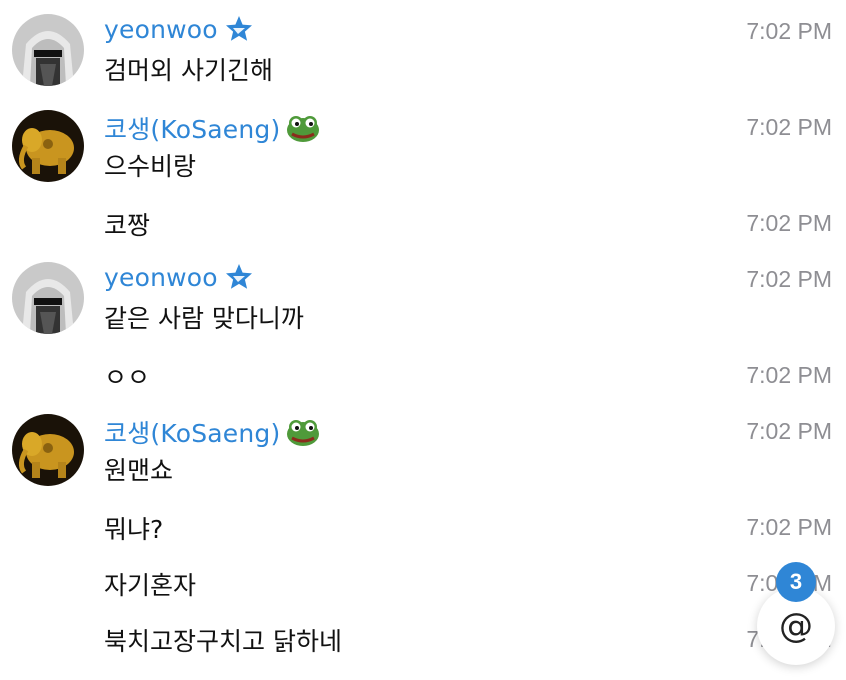  Describe the element at coordinates (127, 224) in the screenshot. I see `message-text: 코짱` at that location.